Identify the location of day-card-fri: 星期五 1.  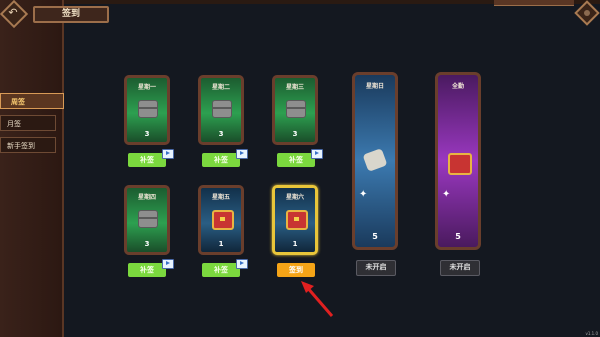
(221, 220).